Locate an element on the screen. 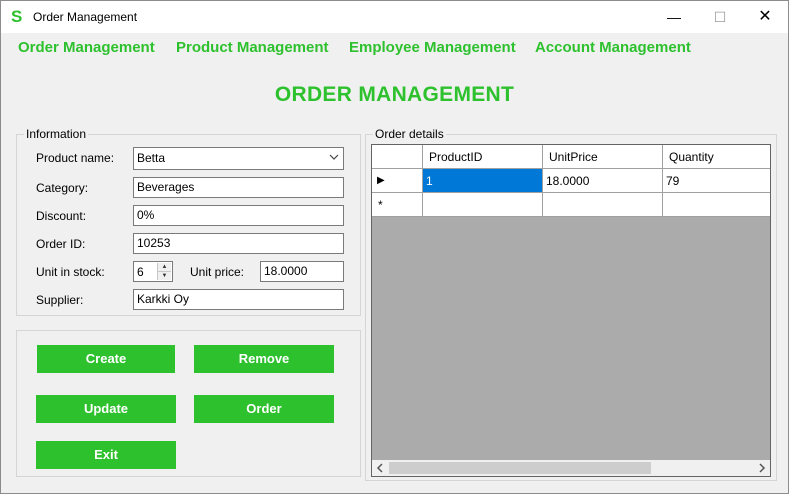 This screenshot has width=789, height=494. actions-group: Create Remove Update Order Exit is located at coordinates (188, 403).